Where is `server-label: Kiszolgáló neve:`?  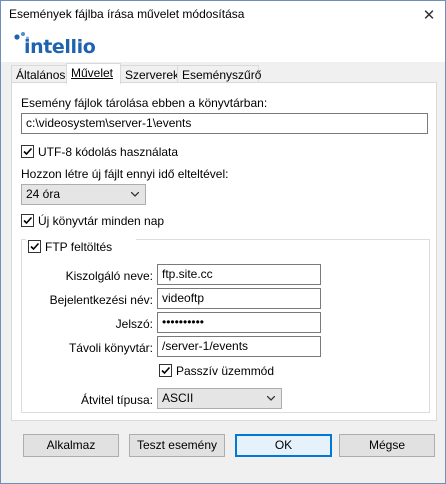 server-label: Kiszolgáló neve: is located at coordinates (109, 276).